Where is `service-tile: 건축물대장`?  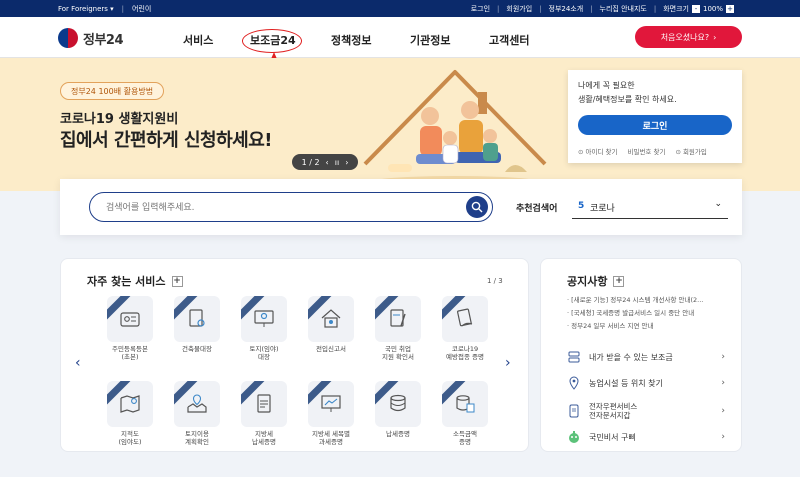
service-tile: 건축물대장 is located at coordinates (197, 324).